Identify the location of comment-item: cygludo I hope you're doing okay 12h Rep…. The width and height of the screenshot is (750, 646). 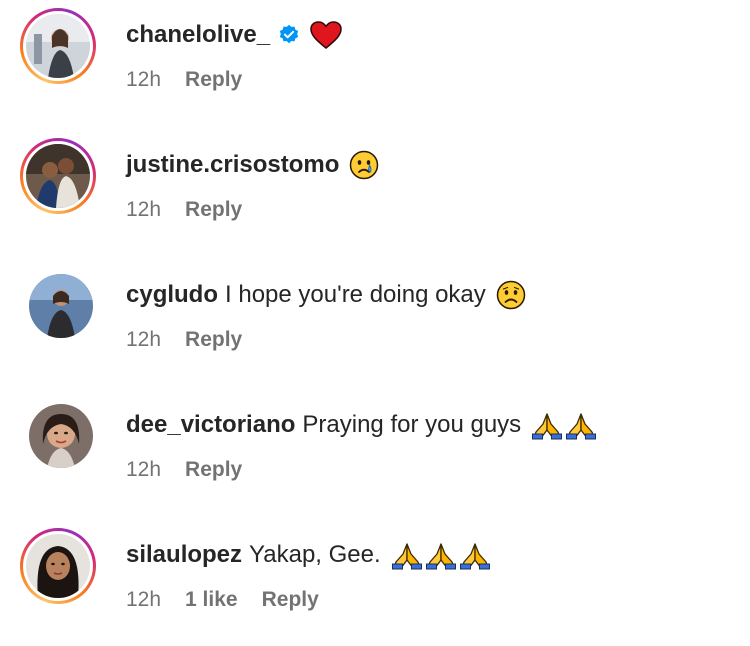
(380, 318).